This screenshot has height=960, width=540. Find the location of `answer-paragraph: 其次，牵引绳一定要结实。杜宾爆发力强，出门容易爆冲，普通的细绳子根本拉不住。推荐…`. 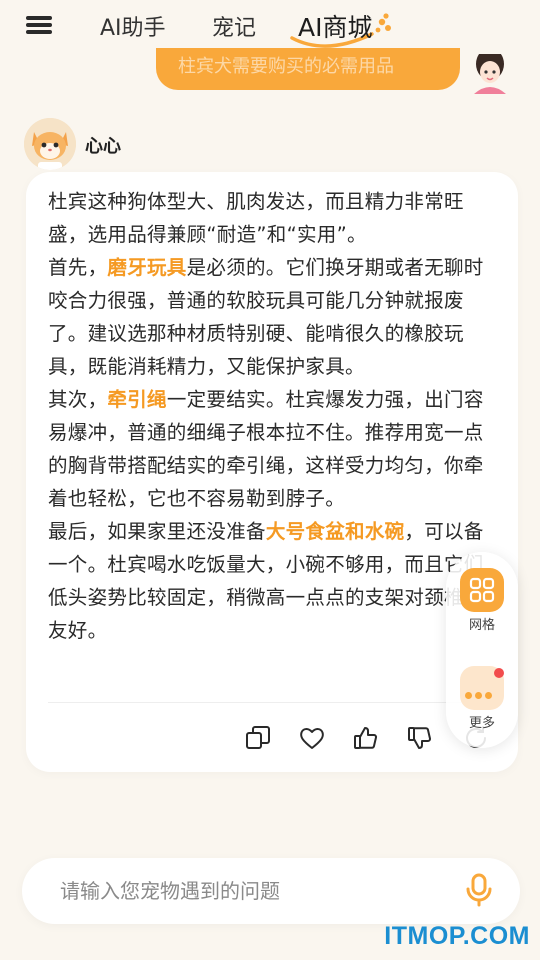

answer-paragraph: 其次，牵引绳一定要结实。杜宾爆发力强，出门容易爆冲，普通的细绳子根本拉不住。推荐… is located at coordinates (268, 449).